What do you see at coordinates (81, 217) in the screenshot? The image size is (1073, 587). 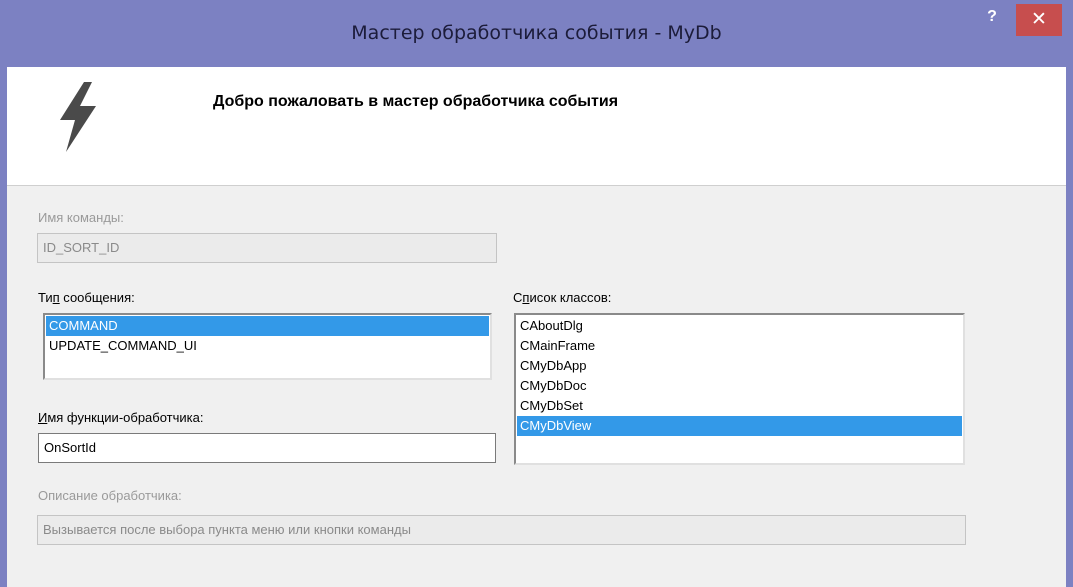 I see `command-name-label: Имя команды:` at bounding box center [81, 217].